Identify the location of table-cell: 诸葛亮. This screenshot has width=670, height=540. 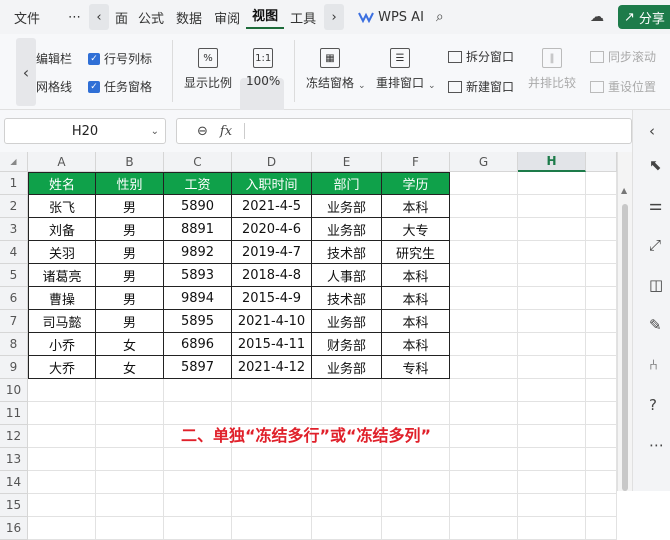
(62, 275).